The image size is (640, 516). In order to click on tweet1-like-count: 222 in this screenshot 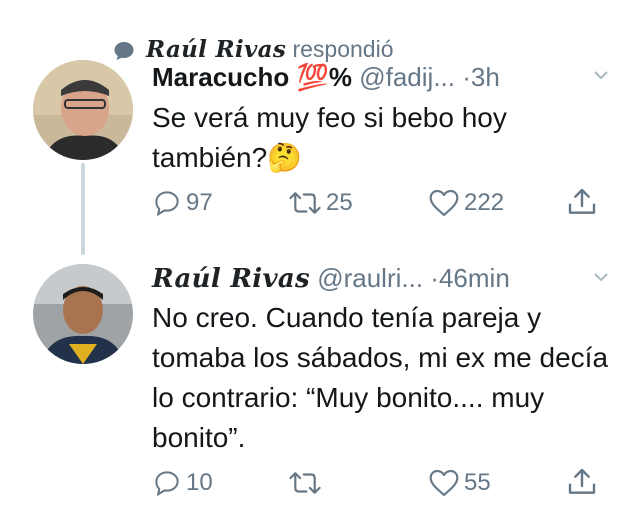, I will do `click(484, 202)`.